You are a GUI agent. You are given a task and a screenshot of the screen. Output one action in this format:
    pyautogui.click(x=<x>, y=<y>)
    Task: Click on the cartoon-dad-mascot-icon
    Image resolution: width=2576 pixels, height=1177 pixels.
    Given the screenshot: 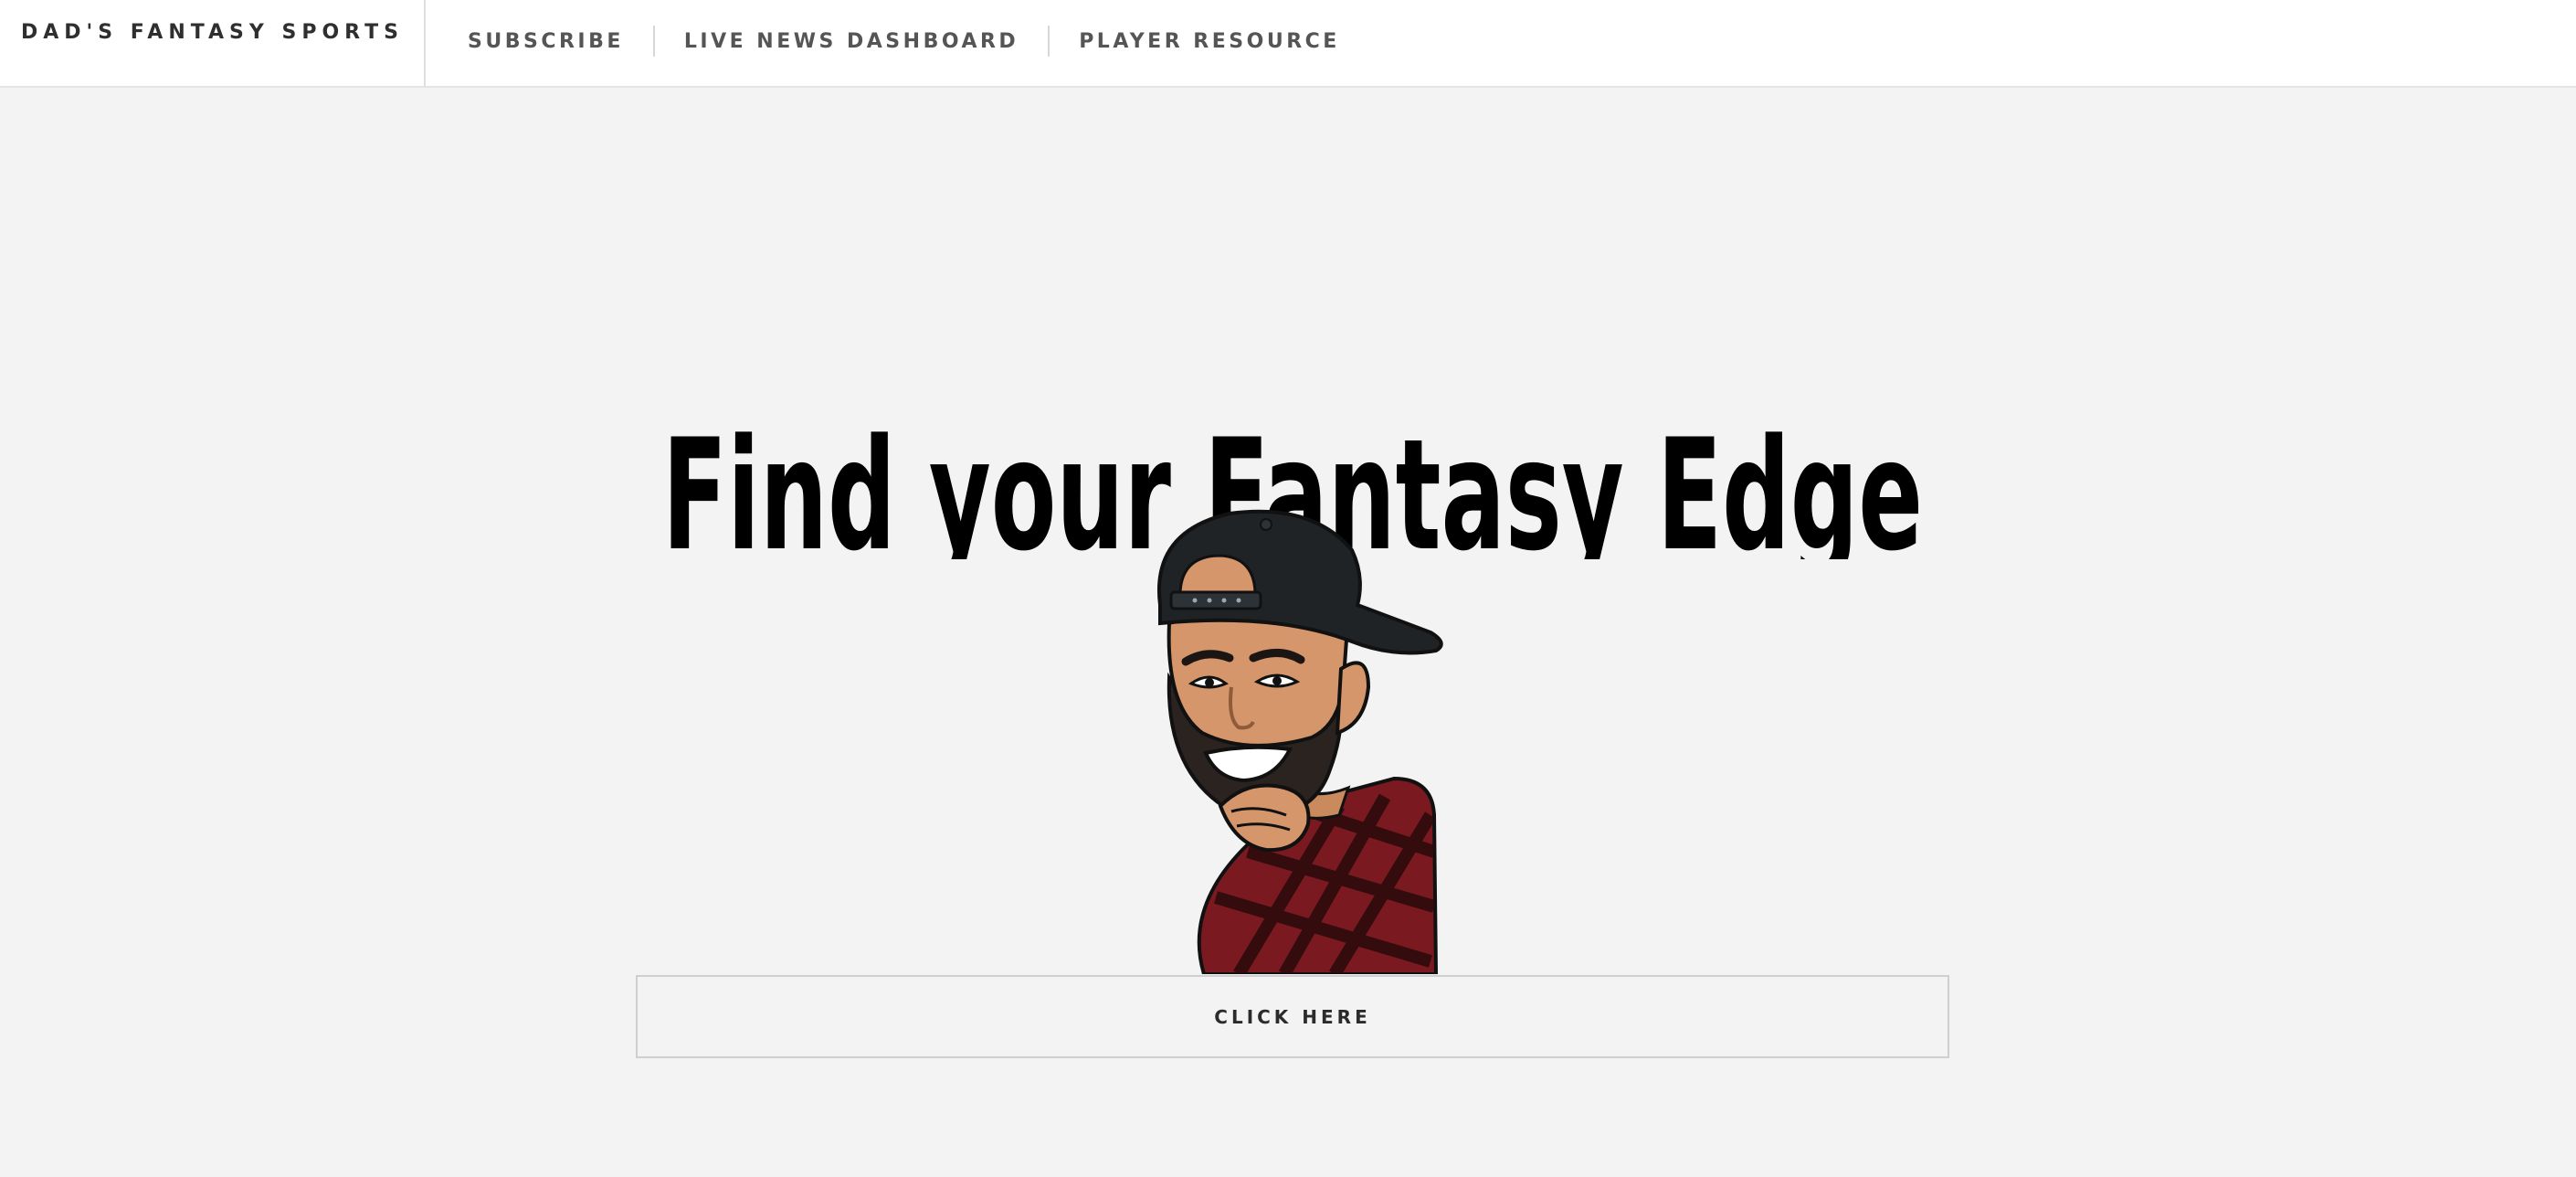 What is the action you would take?
    pyautogui.click(x=1300, y=742)
    